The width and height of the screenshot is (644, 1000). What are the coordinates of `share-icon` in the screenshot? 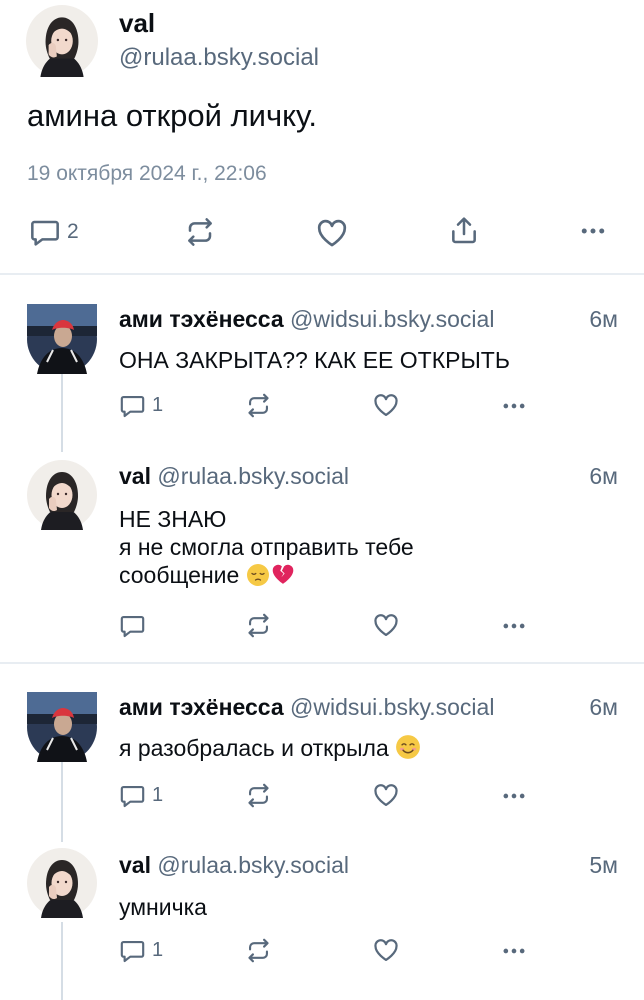 It's located at (464, 230).